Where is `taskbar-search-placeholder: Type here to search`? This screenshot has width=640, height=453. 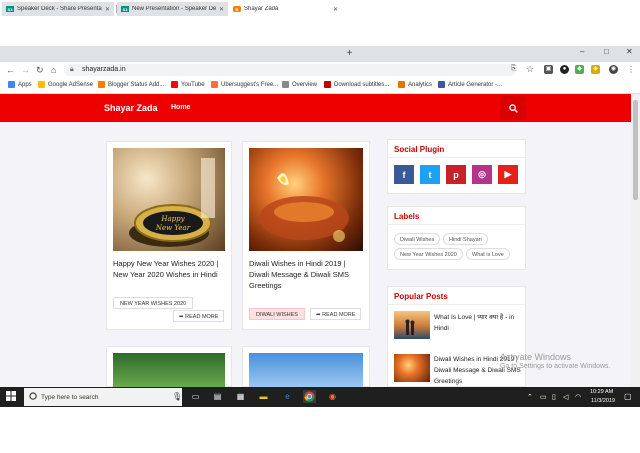
taskbar-search-placeholder: Type here to search is located at coordinates (70, 397).